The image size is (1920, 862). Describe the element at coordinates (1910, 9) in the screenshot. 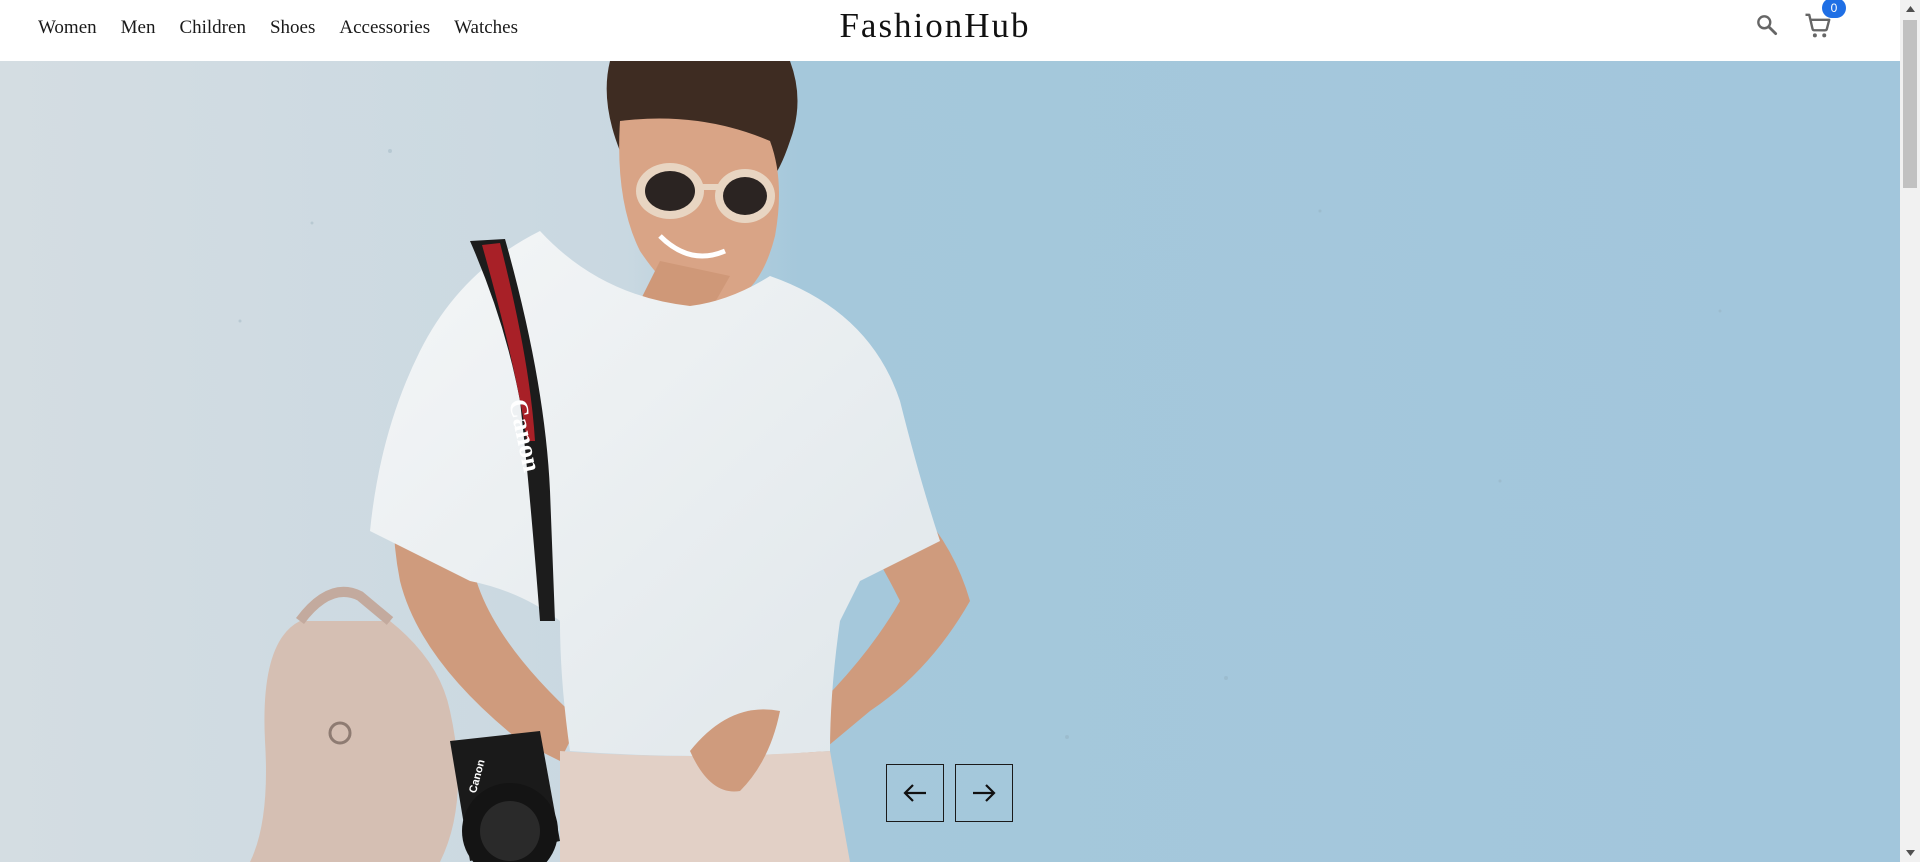

I see `scroll-up-arrow-icon` at that location.